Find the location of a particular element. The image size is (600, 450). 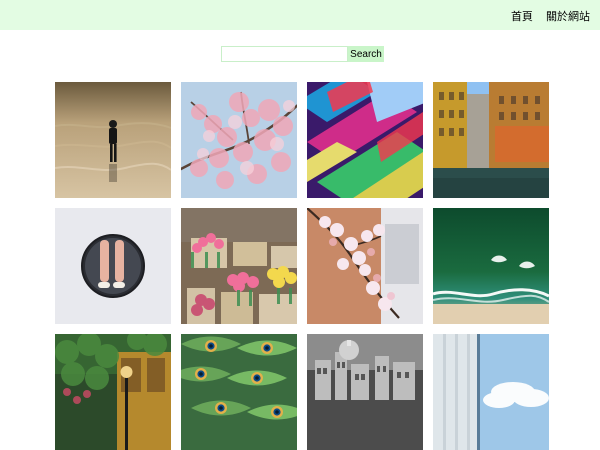

cherry-blossom-photo is located at coordinates (239, 140).